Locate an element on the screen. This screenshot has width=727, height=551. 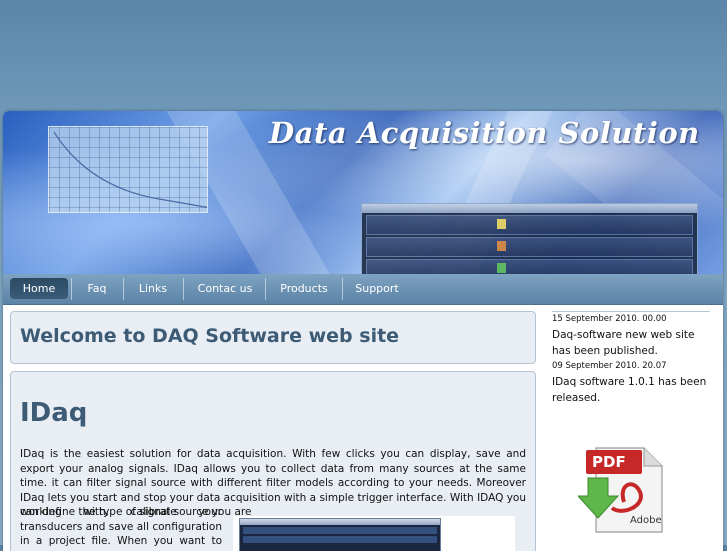
pdf-download-icon: PDF Adobe is located at coordinates (626, 489).